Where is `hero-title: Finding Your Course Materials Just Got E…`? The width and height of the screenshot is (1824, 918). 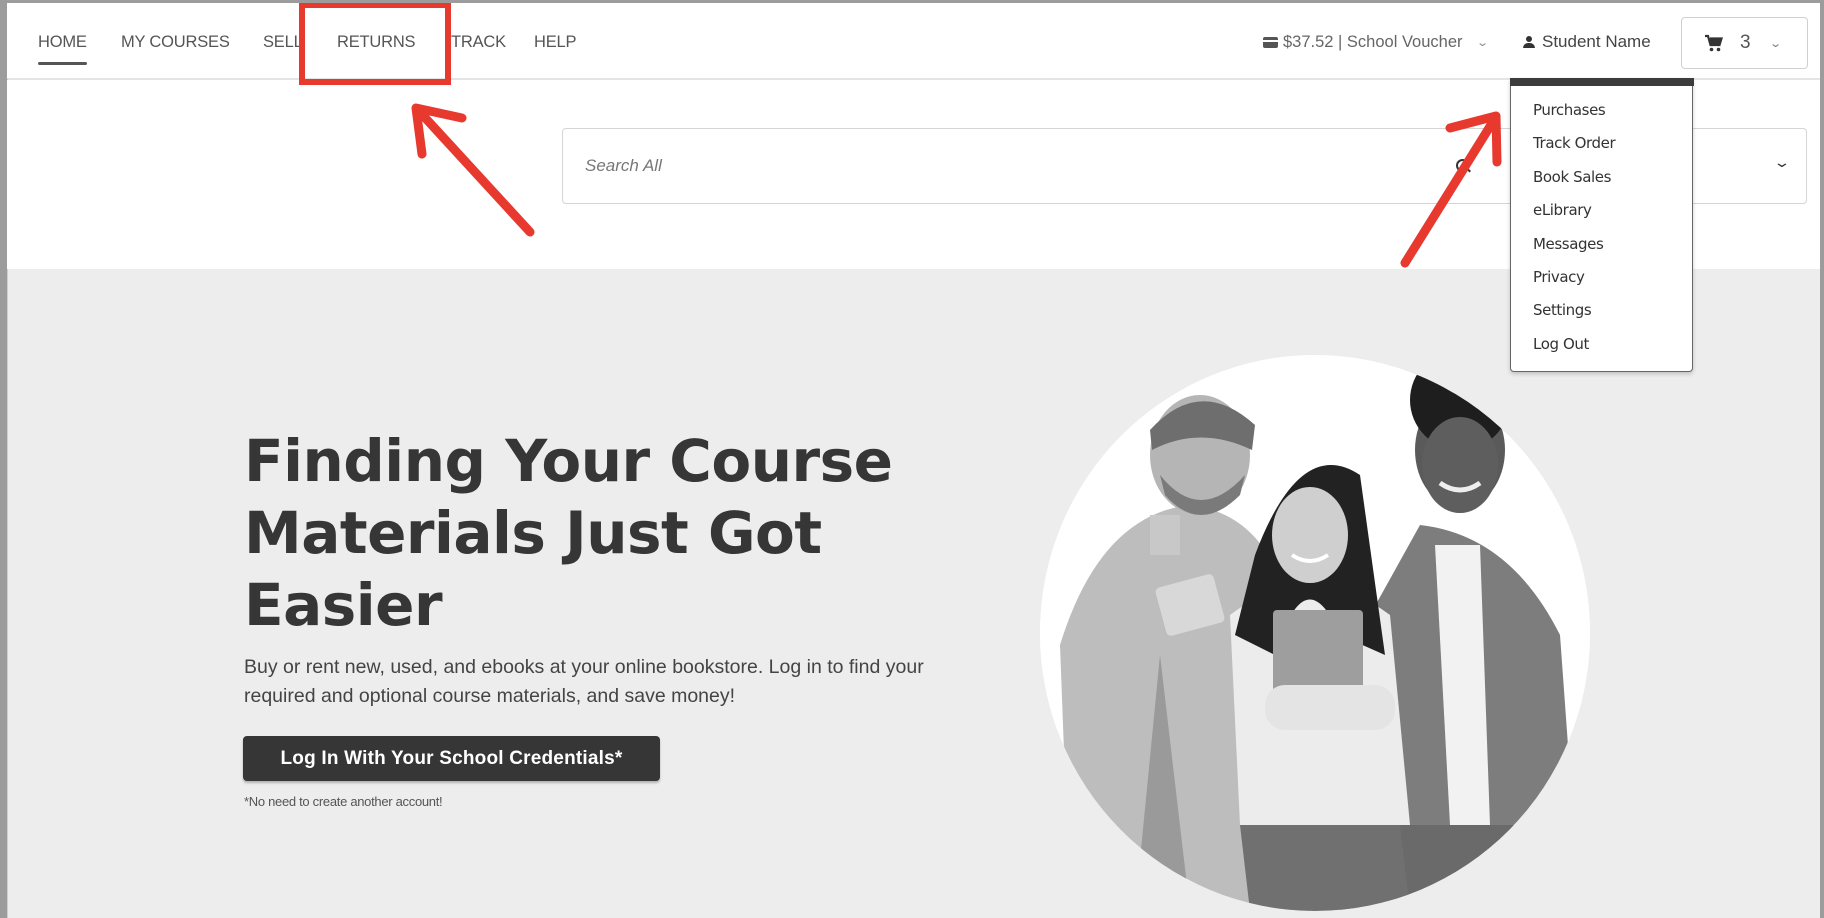
hero-title: Finding Your Course Materials Just Got E… is located at coordinates (568, 533).